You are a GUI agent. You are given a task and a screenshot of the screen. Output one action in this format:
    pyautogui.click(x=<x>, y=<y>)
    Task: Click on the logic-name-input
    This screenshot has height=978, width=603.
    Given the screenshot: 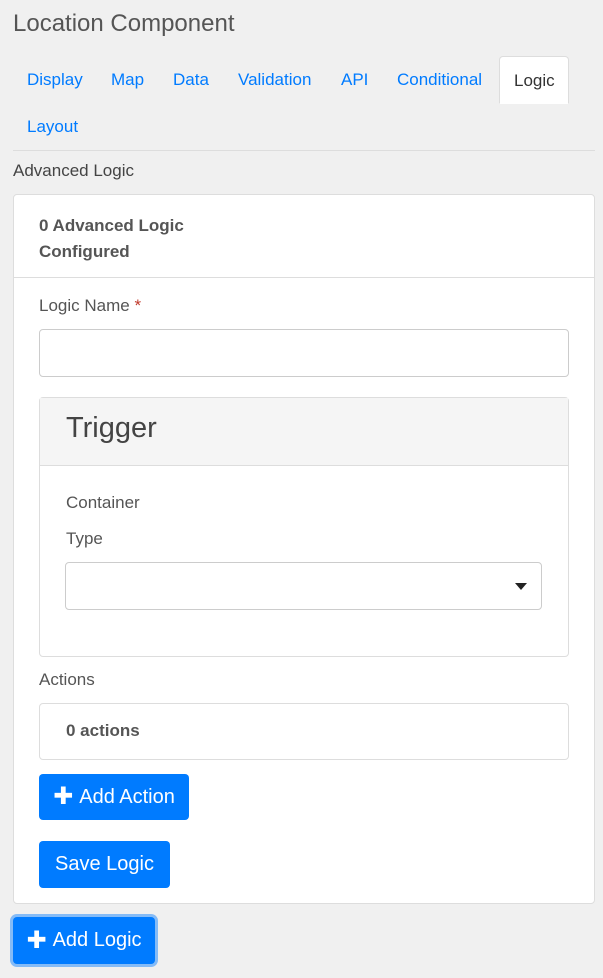 What is the action you would take?
    pyautogui.click(x=304, y=353)
    